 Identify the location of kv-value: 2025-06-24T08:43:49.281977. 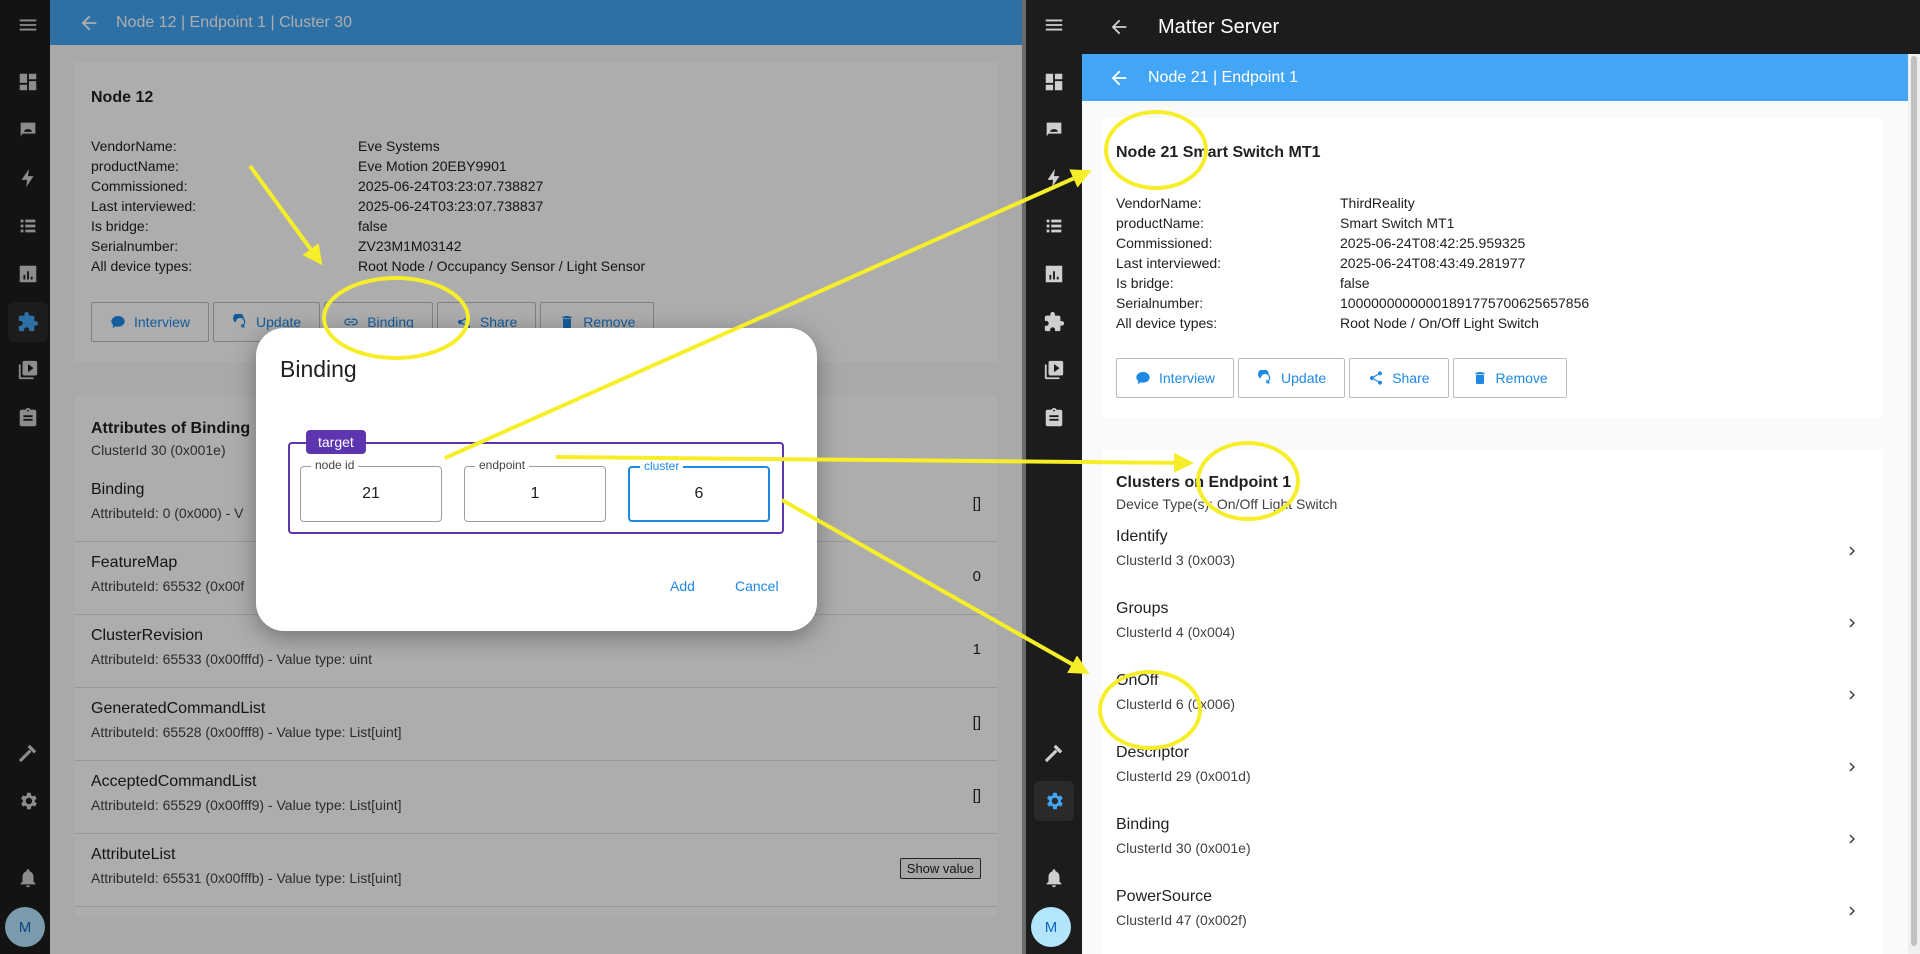
(1433, 263).